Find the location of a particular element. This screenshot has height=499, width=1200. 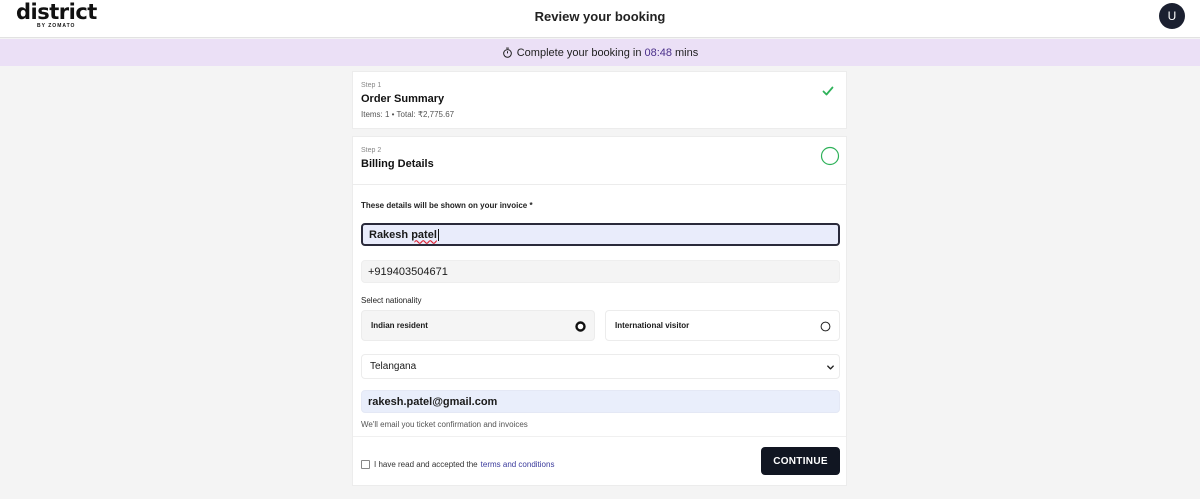

radio-indian-resident: Indian resident is located at coordinates (478, 325).